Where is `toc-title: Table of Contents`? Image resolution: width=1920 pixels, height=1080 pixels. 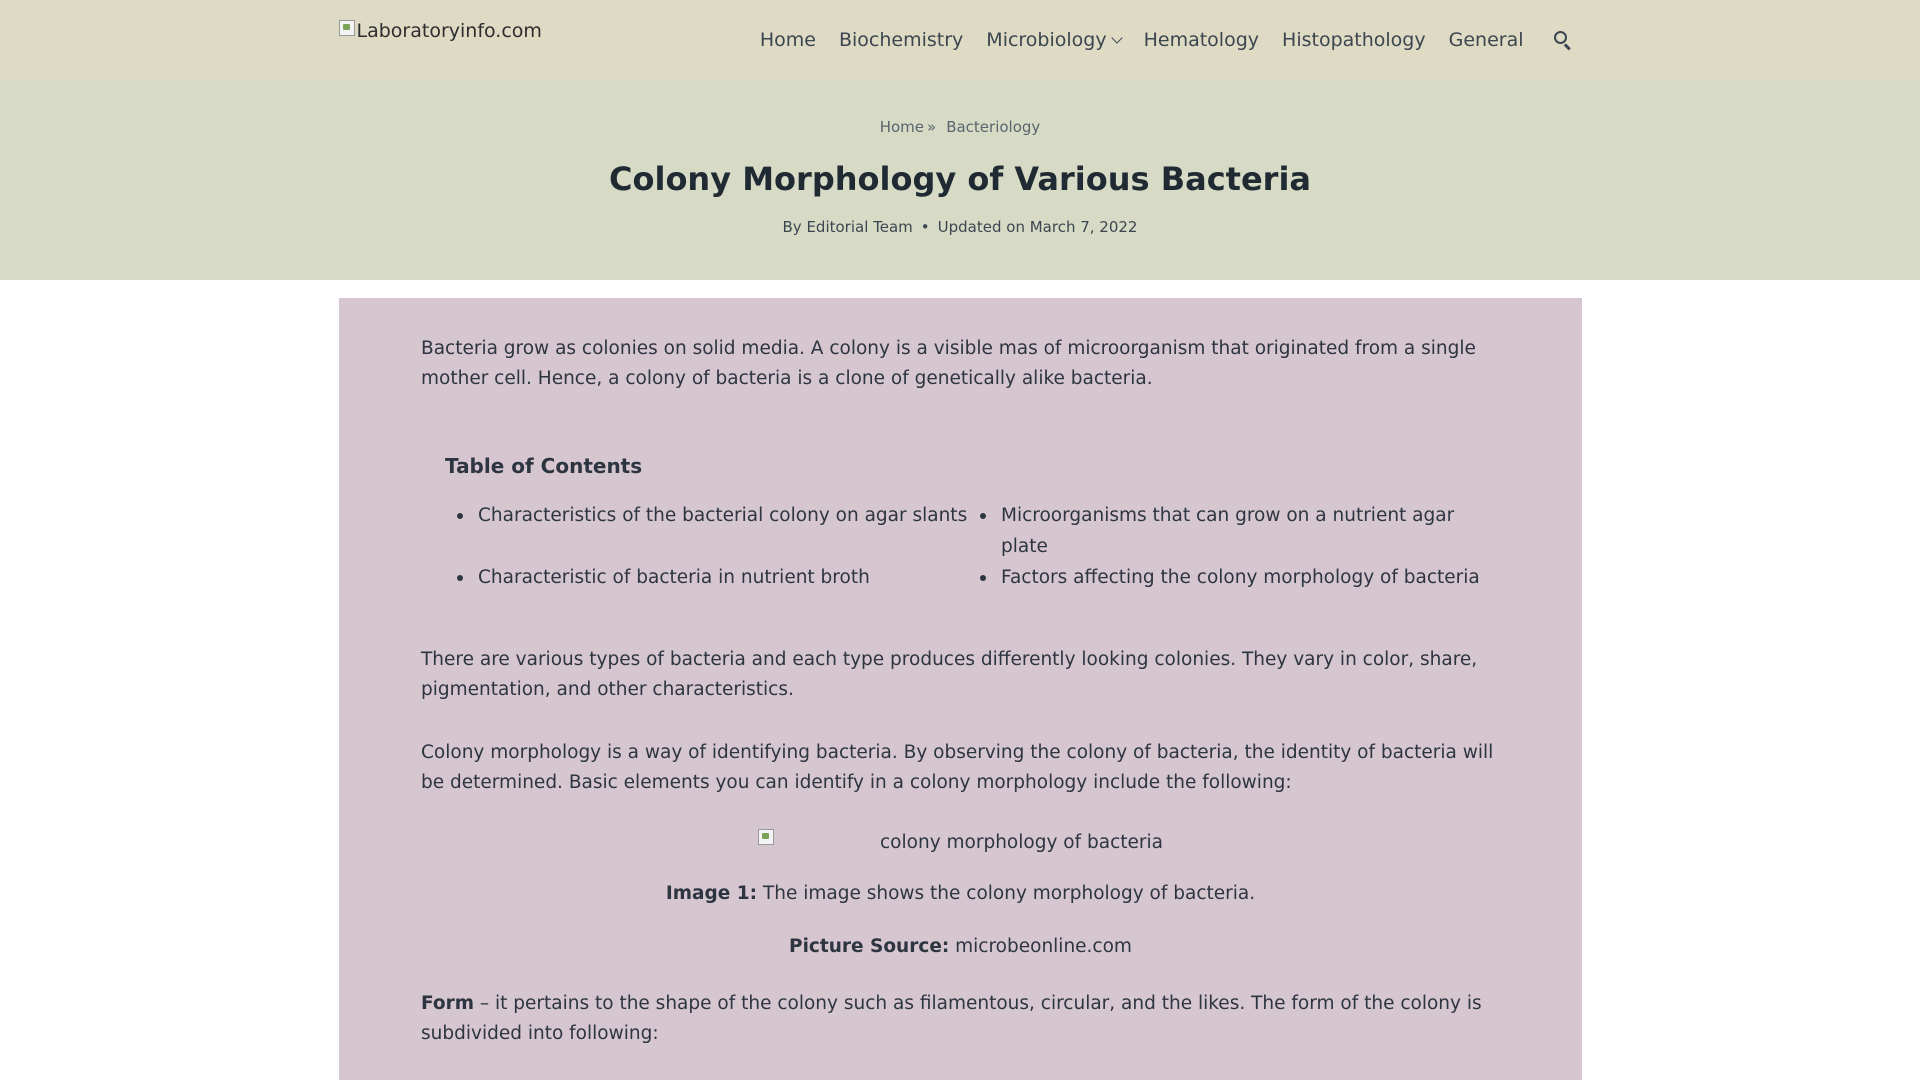 toc-title: Table of Contents is located at coordinates (544, 466).